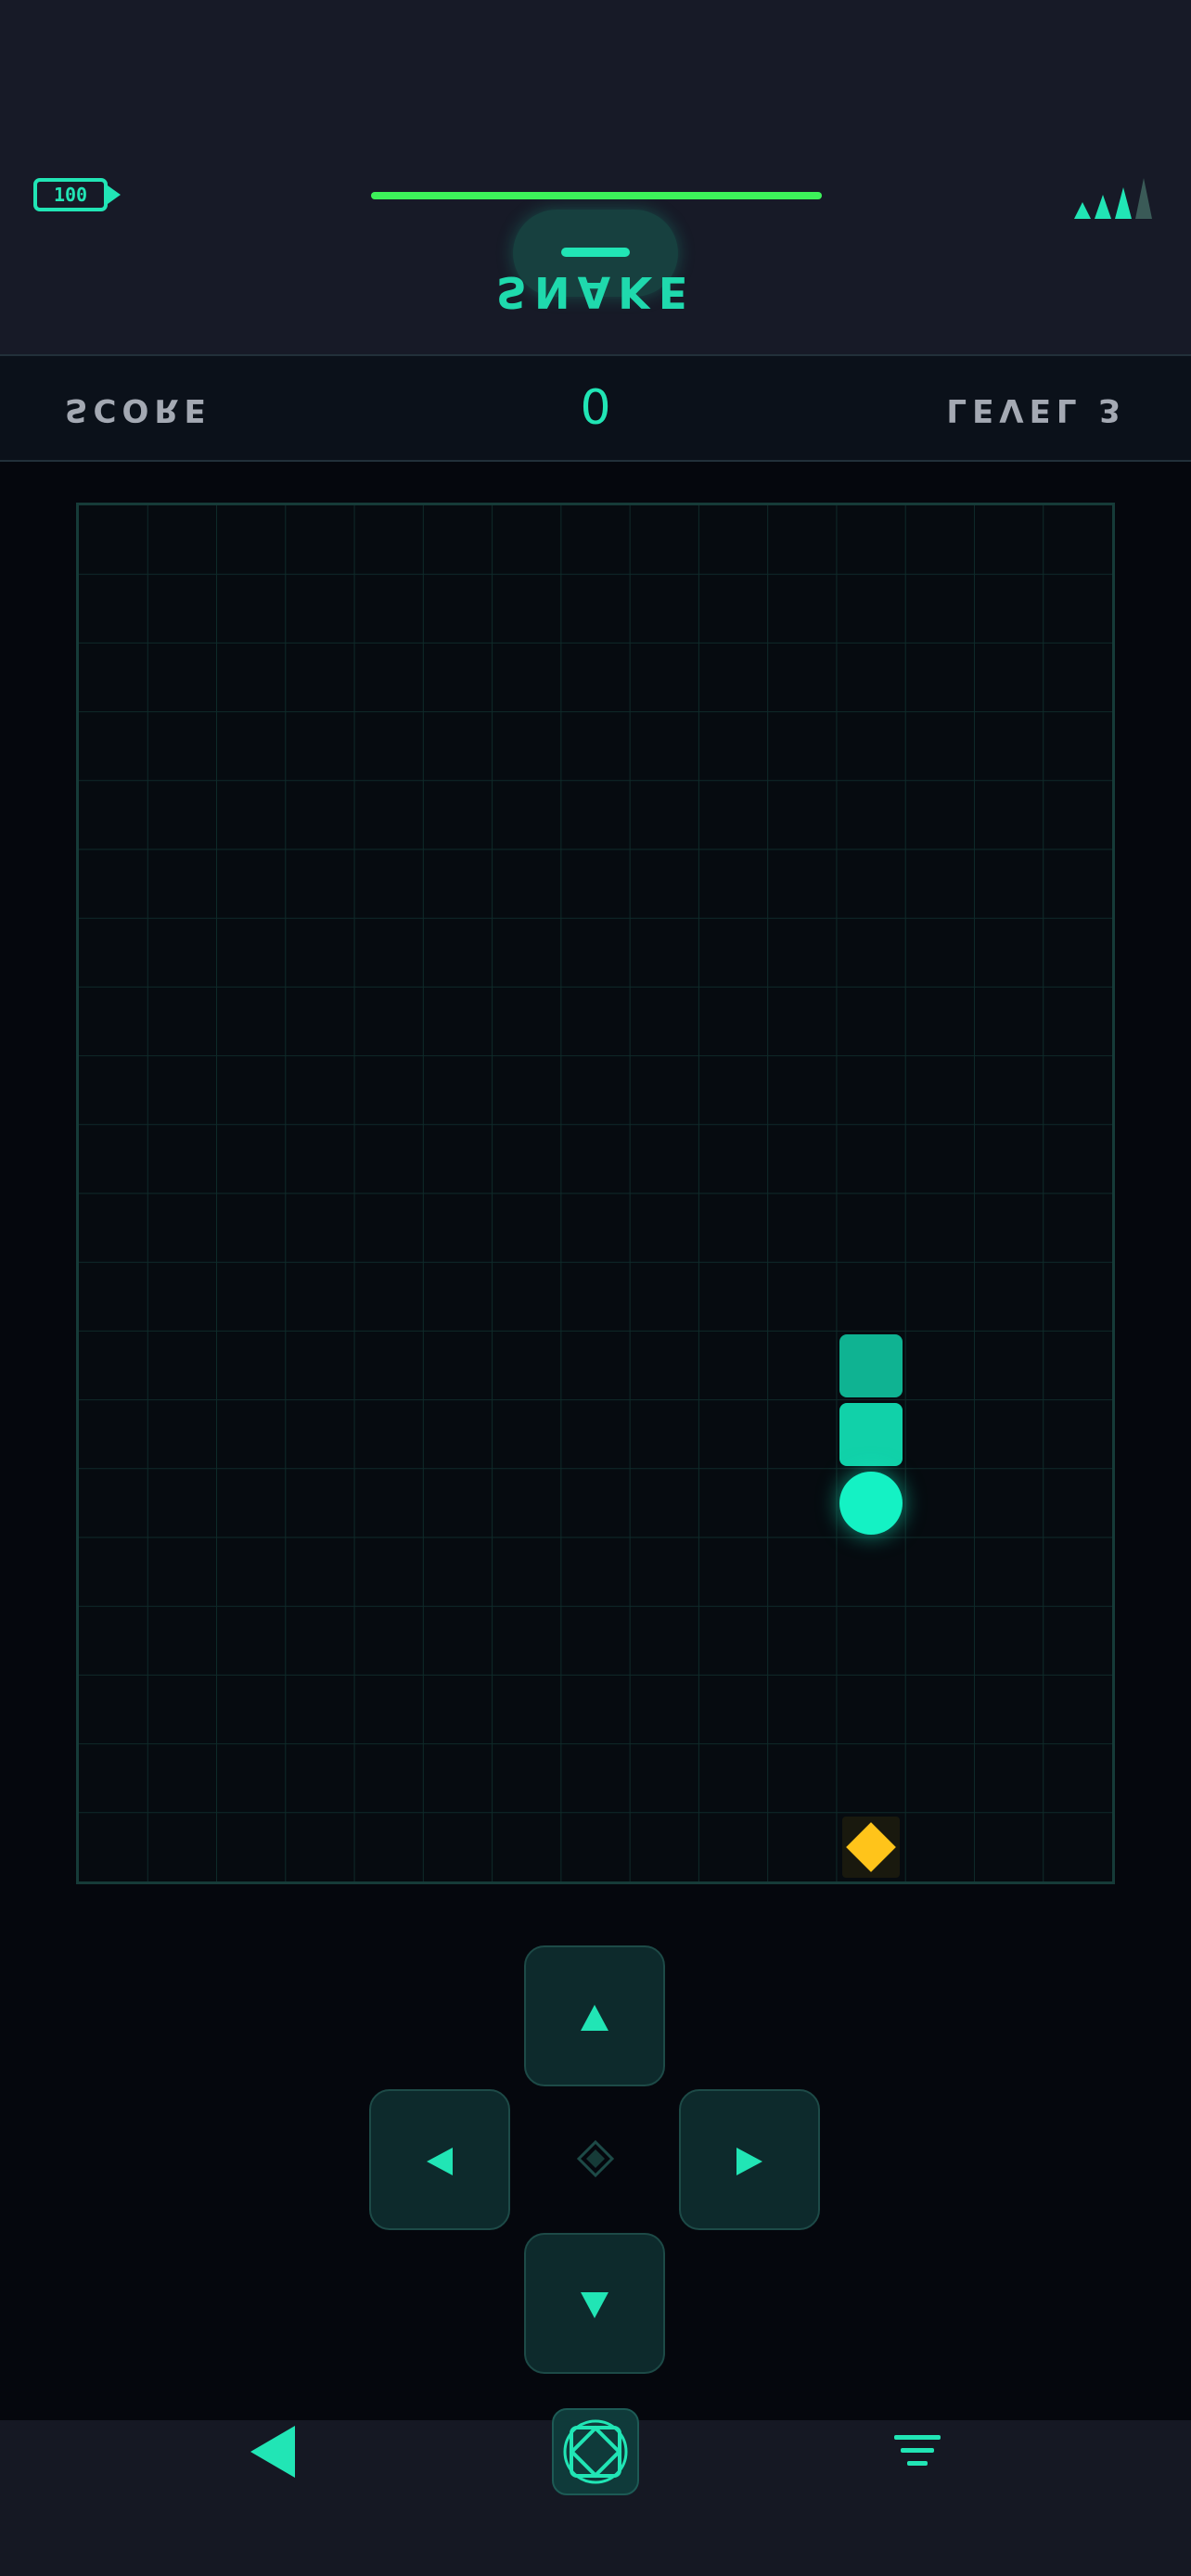 The image size is (1191, 2576). What do you see at coordinates (275, 2452) in the screenshot?
I see `back-triangle-icon` at bounding box center [275, 2452].